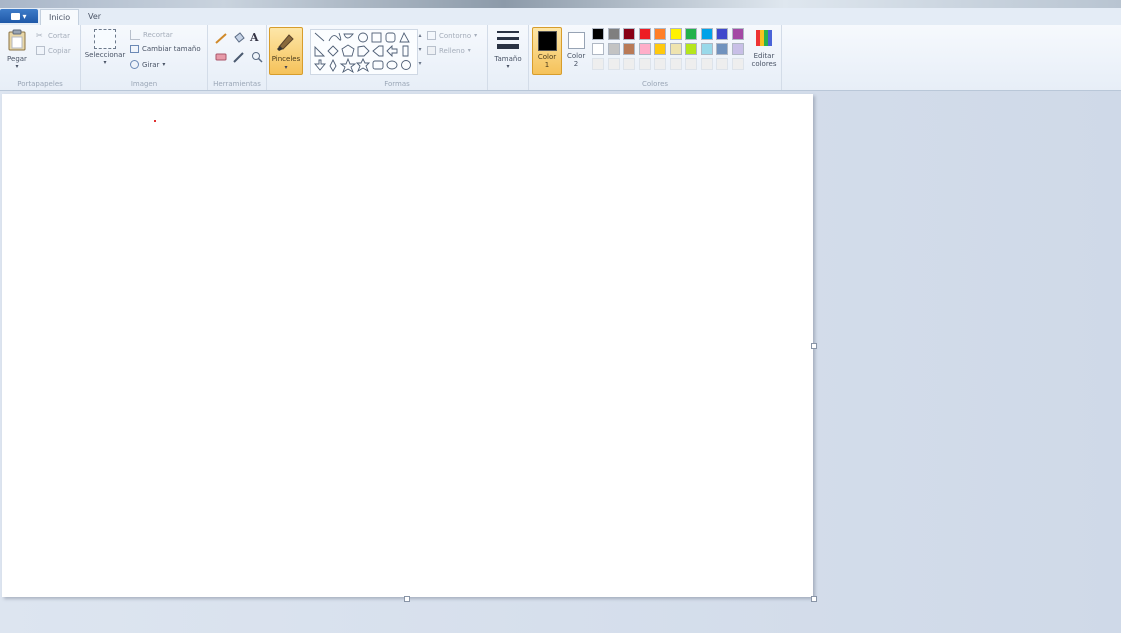 This screenshot has width=1121, height=633. Describe the element at coordinates (560, 17) in the screenshot. I see `ribbon-tab-bar: ▾ Inicio Ver` at that location.